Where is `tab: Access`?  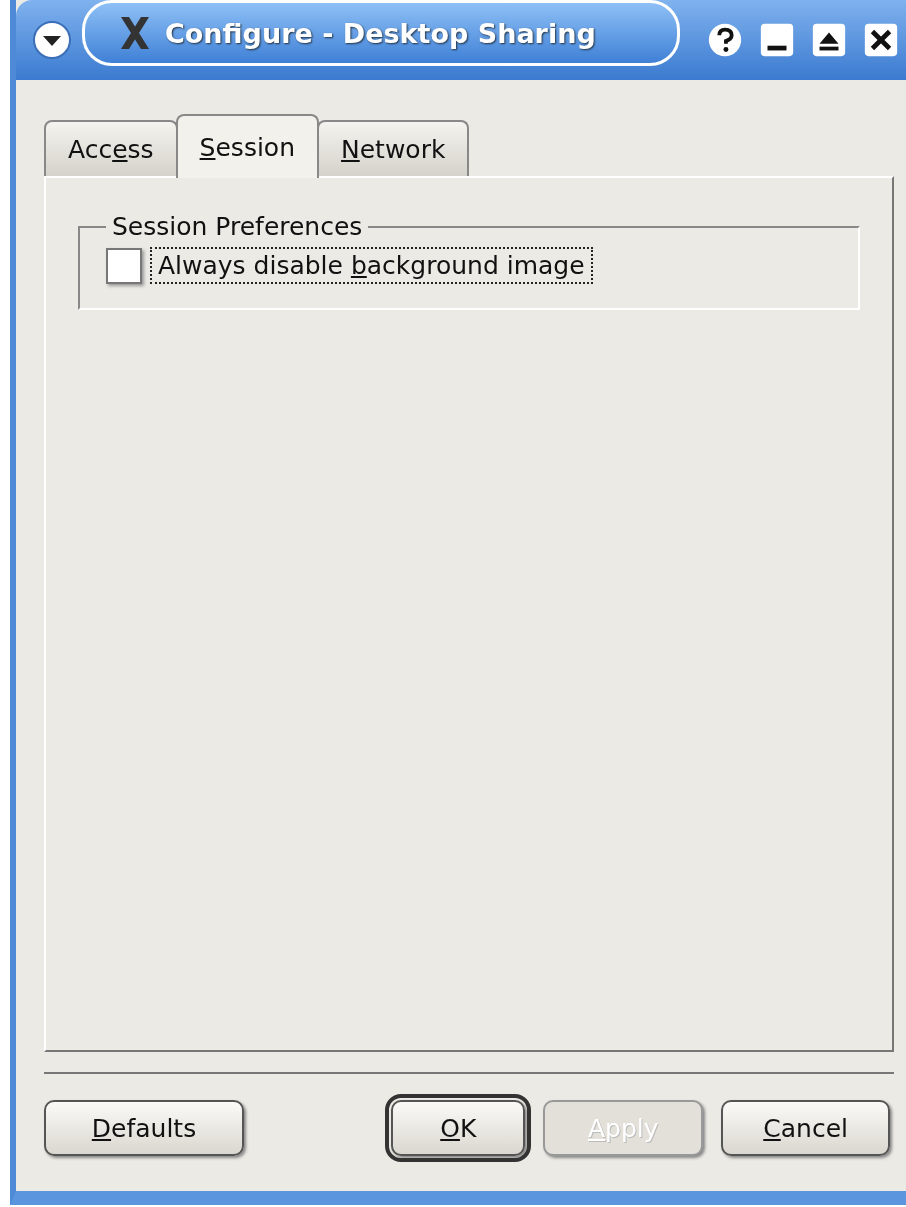
tab: Access is located at coordinates (111, 148).